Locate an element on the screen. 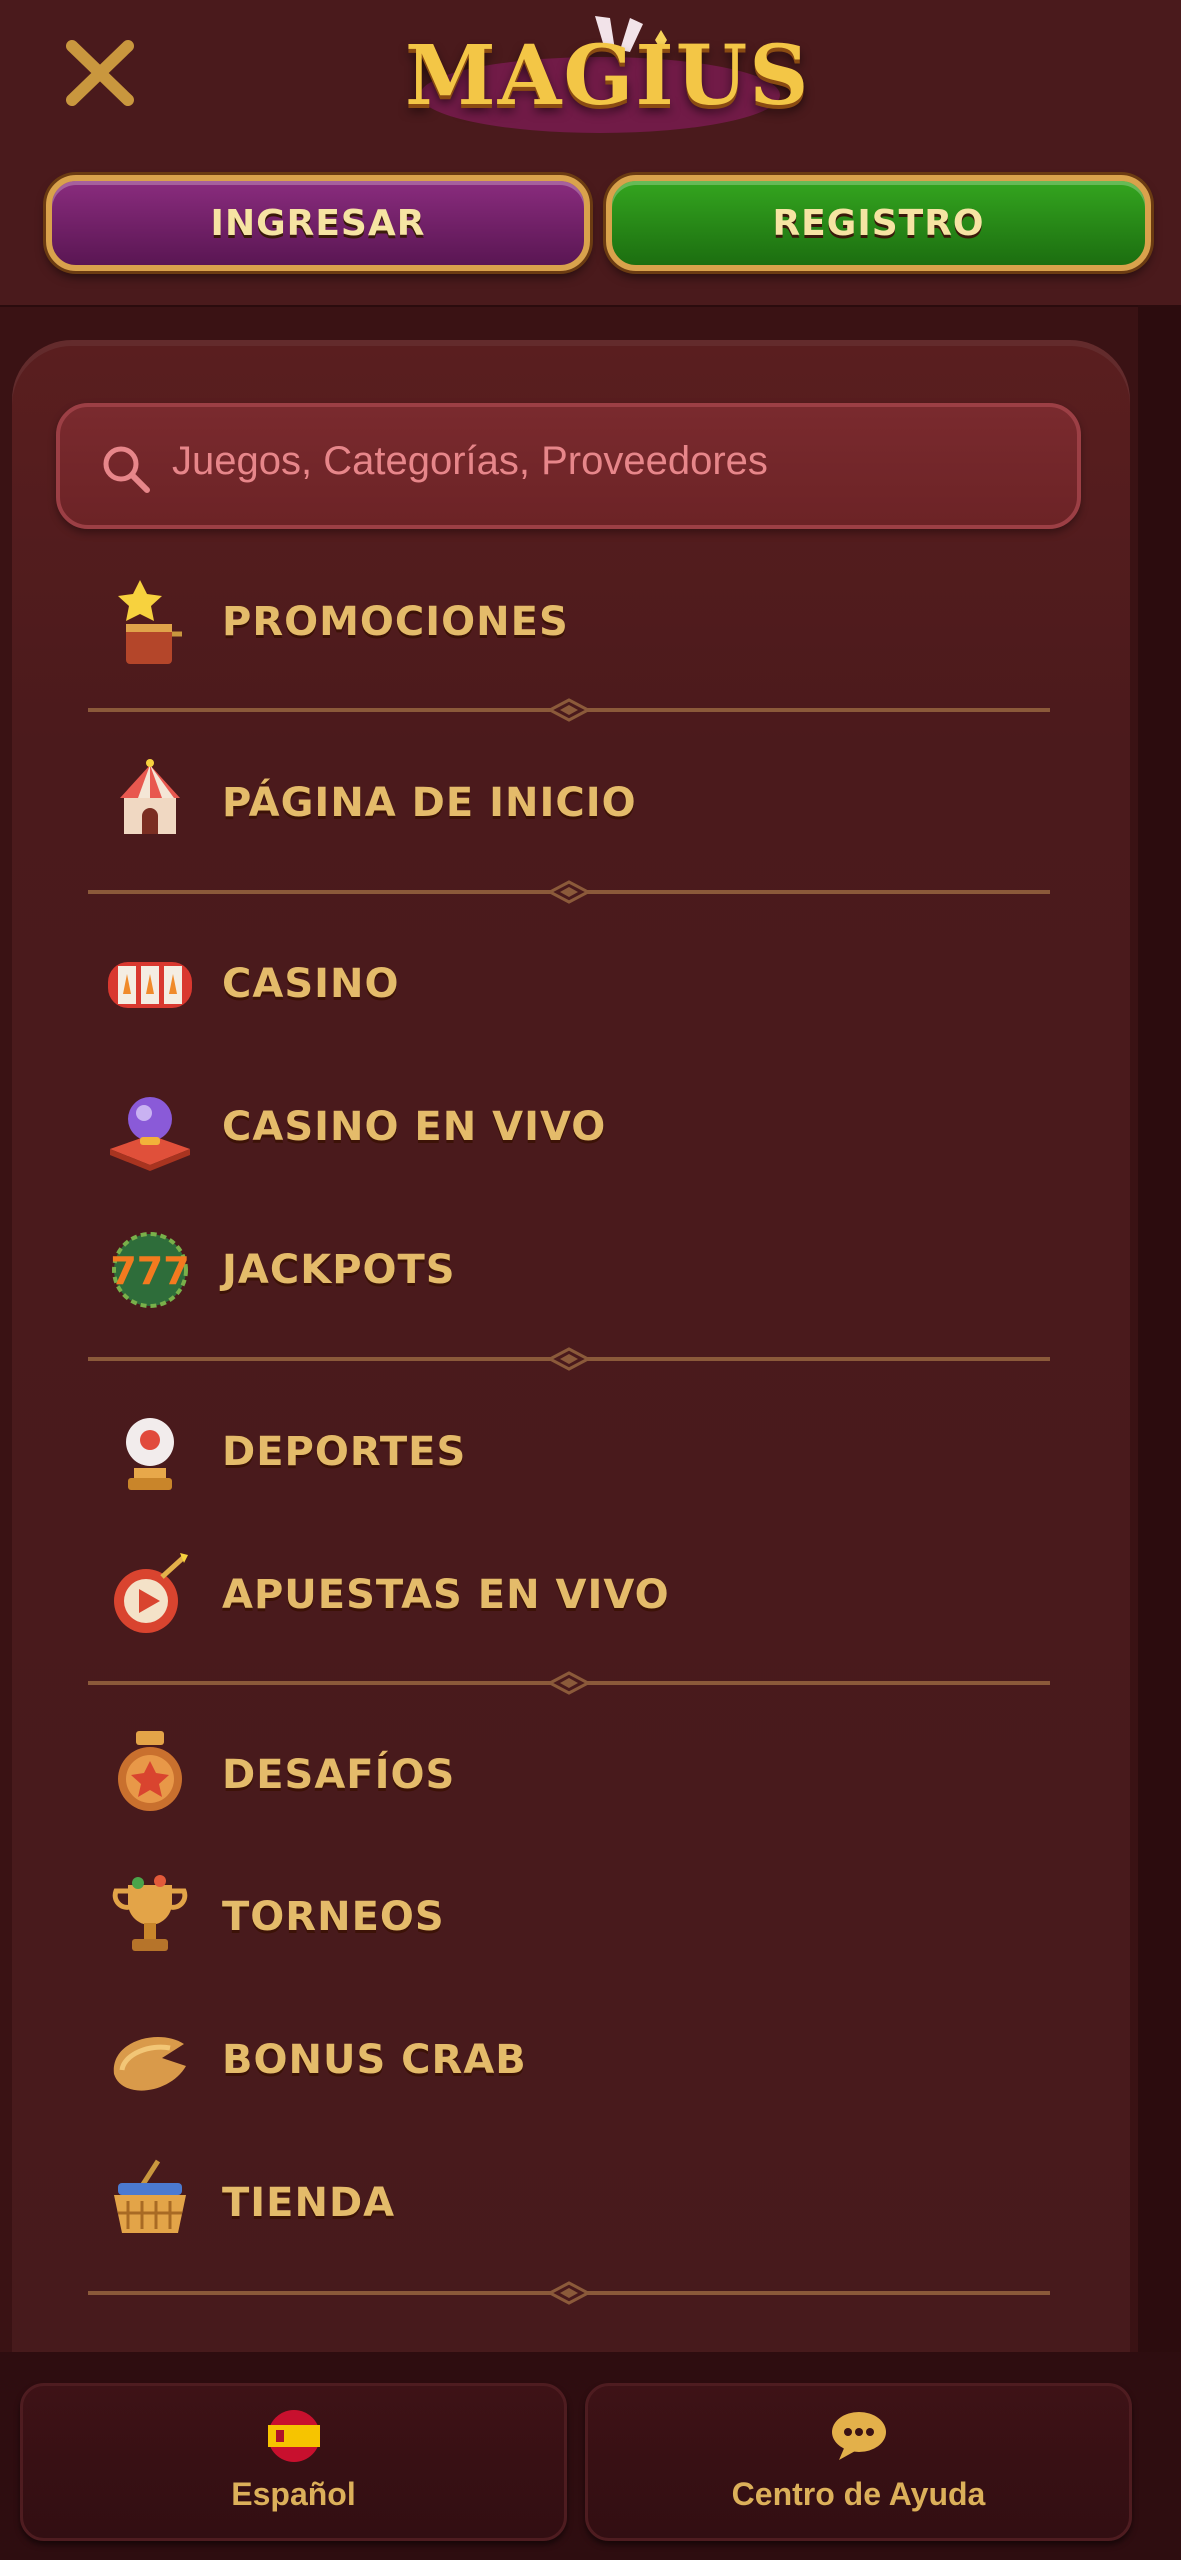 The width and height of the screenshot is (1181, 2560). menu-item-label: APUESTAS EN VIVO is located at coordinates (446, 1595).